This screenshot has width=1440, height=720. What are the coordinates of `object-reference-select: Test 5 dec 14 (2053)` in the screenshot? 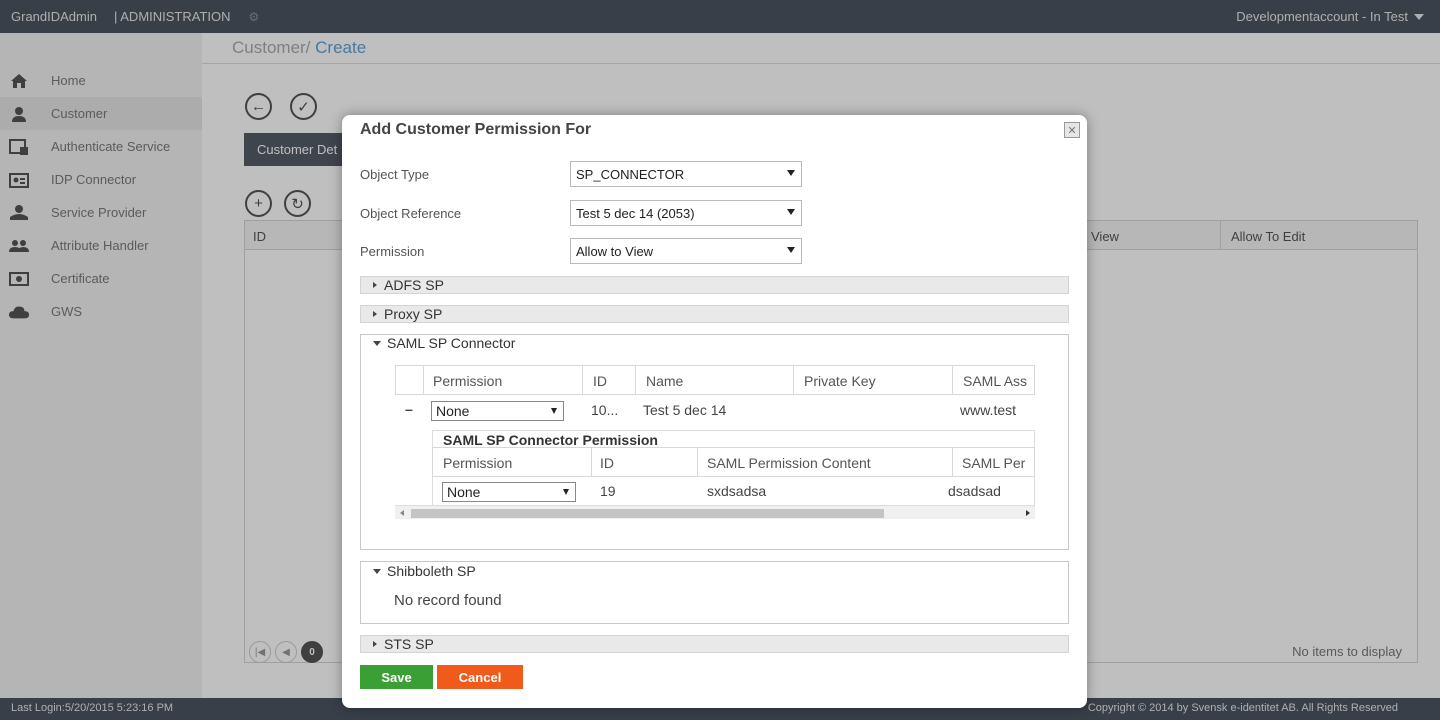 It's located at (686, 213).